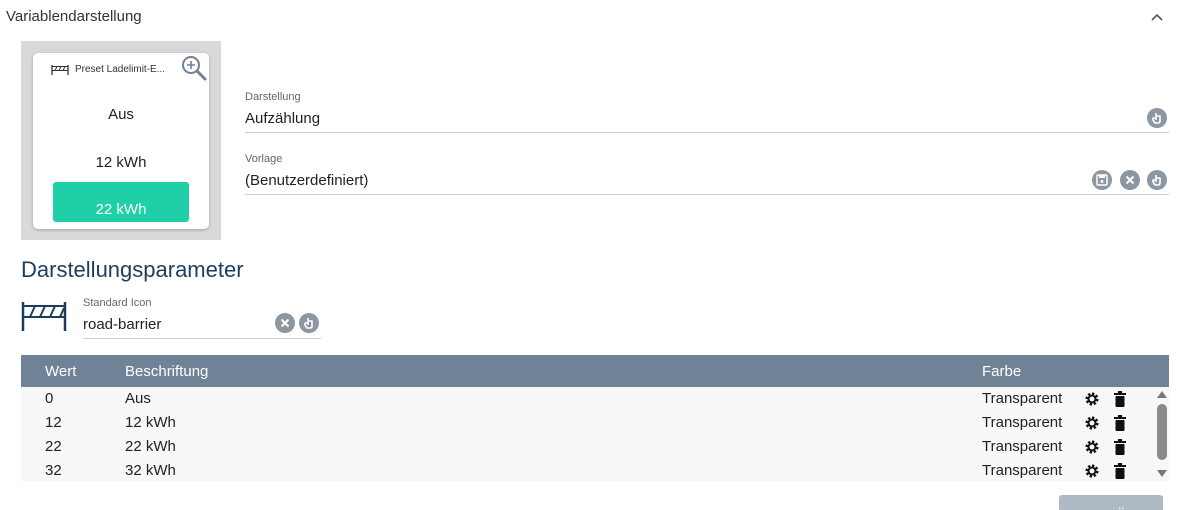 Image resolution: width=1186 pixels, height=510 pixels. What do you see at coordinates (586, 447) in the screenshot?
I see `table-row: 22 22 kWh Transparent` at bounding box center [586, 447].